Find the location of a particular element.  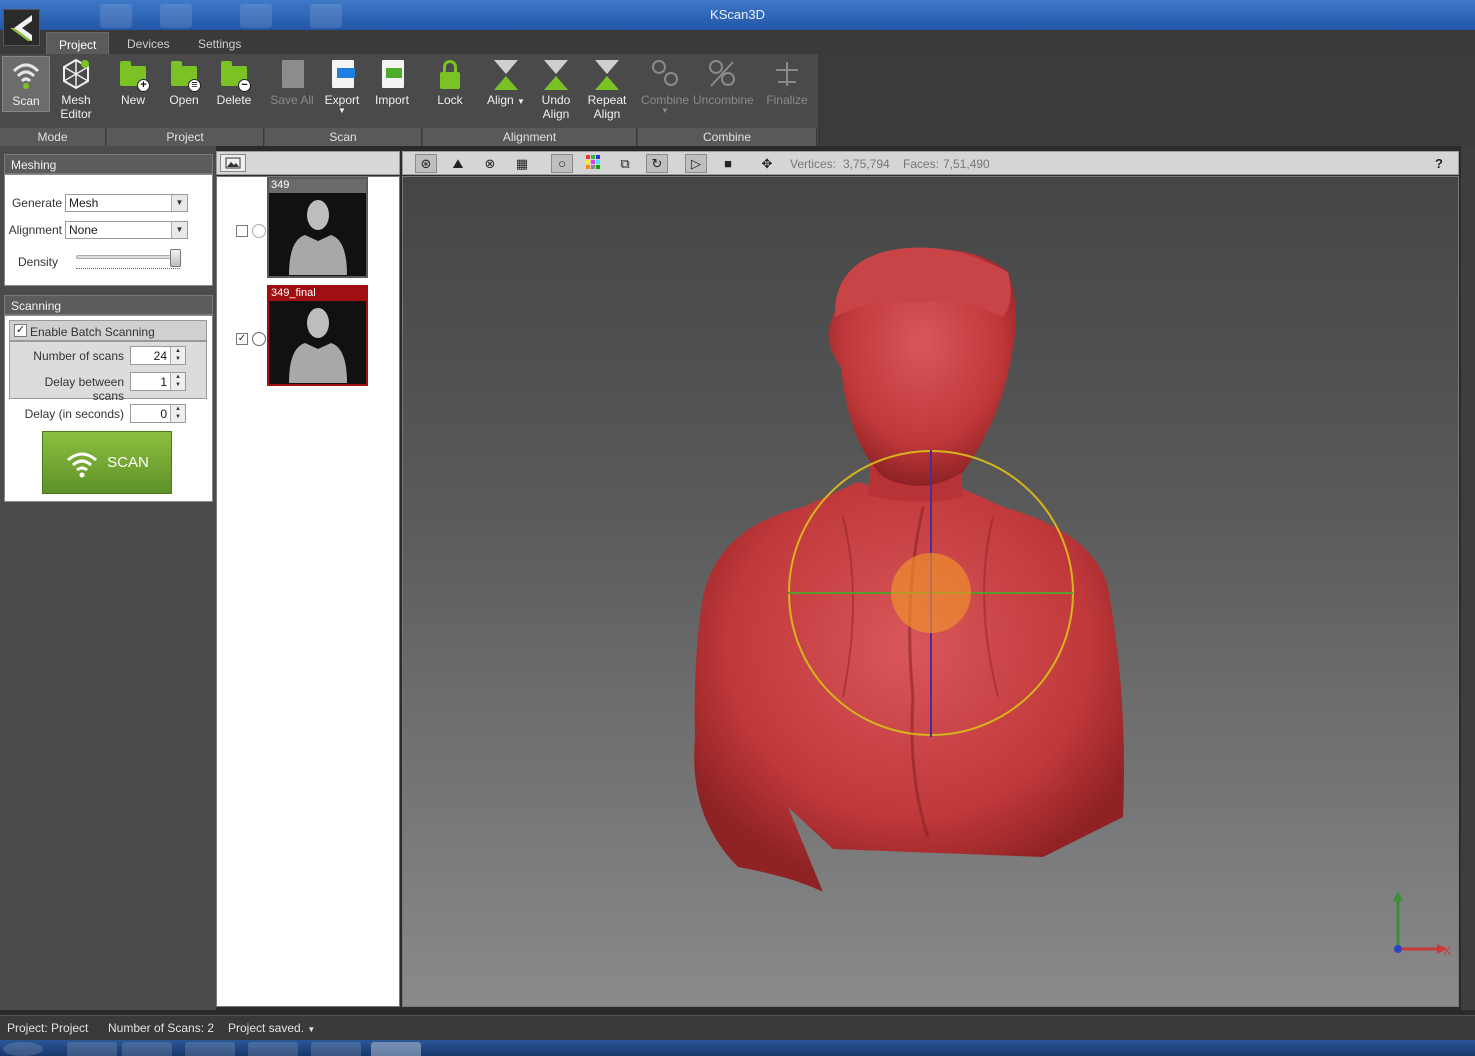

alignment-value: None is located at coordinates (83, 230).